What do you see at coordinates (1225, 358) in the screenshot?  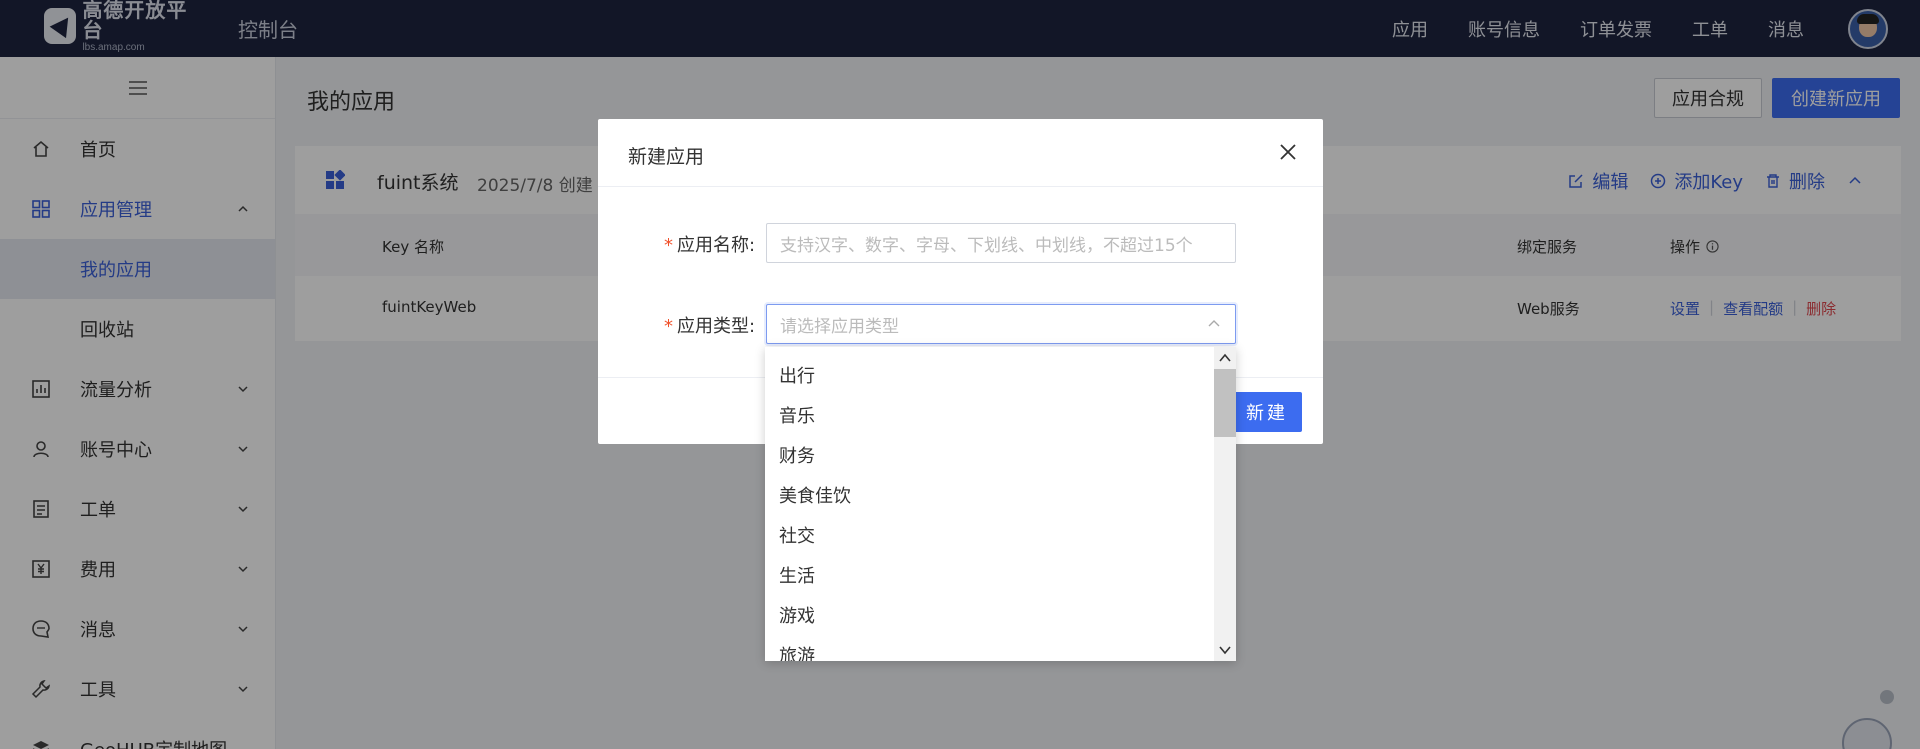 I see `scroll-up-icon` at bounding box center [1225, 358].